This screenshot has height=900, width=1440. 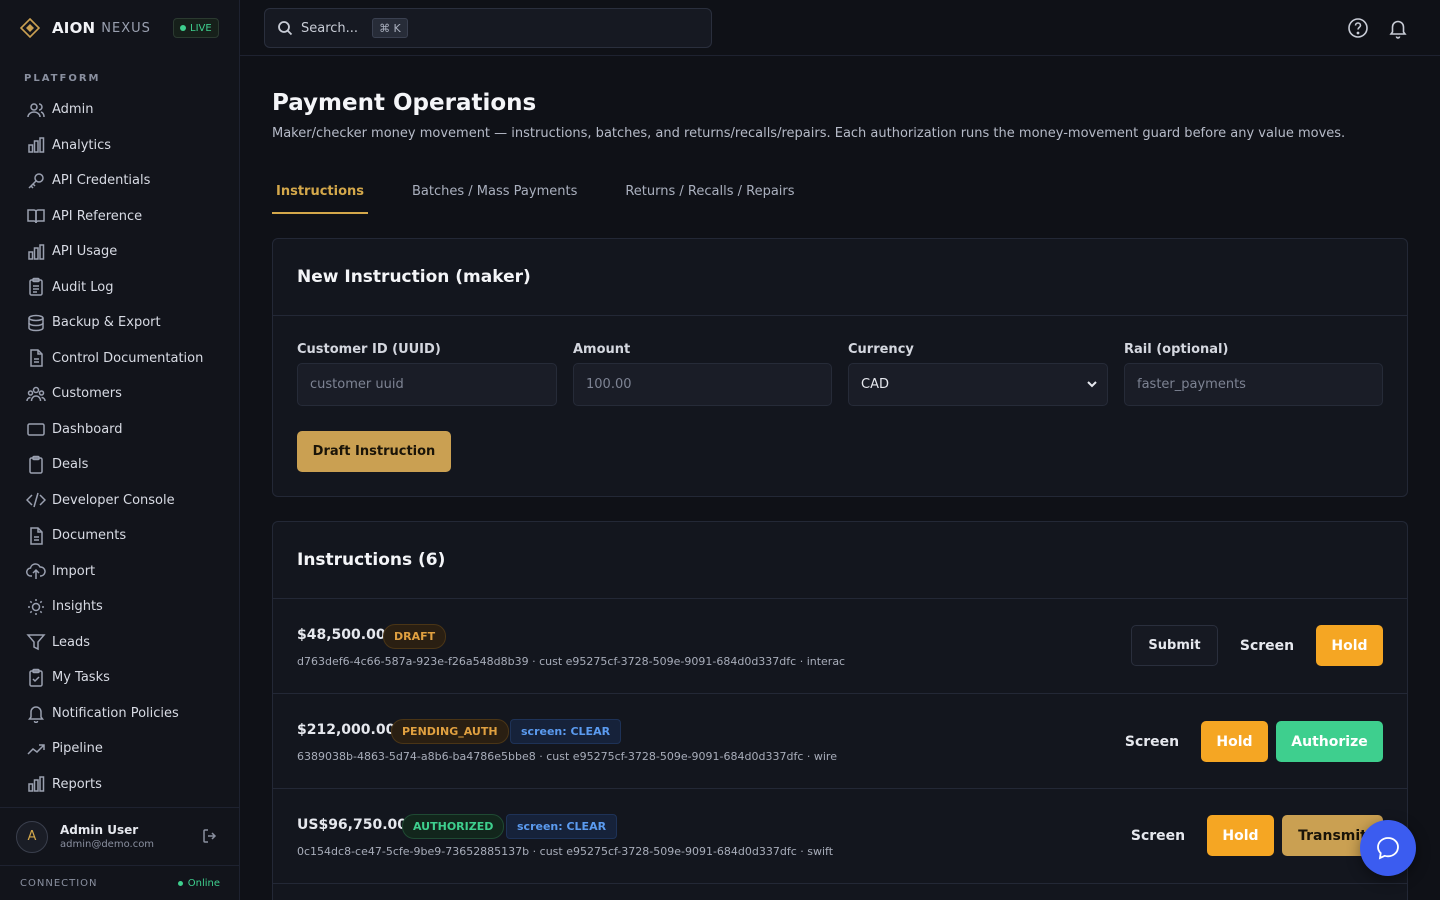 I want to click on page-title: Payment Operations, so click(x=404, y=103).